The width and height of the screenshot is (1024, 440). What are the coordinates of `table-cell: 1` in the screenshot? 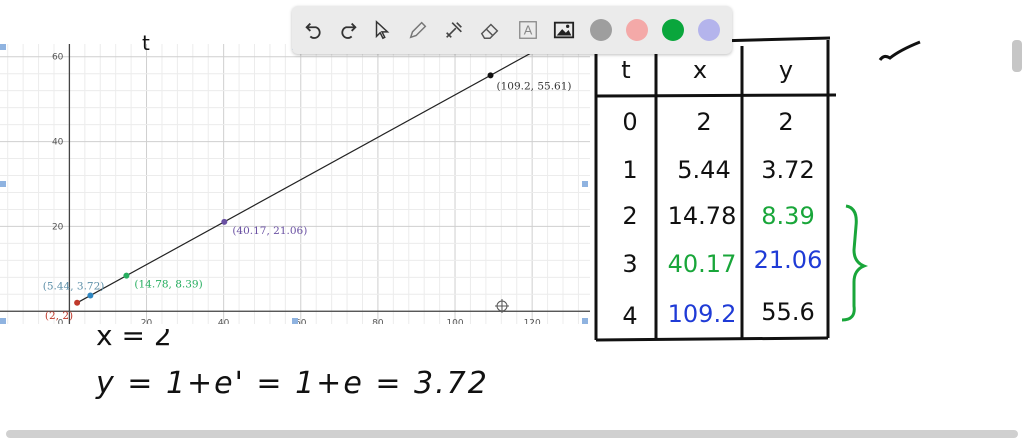 It's located at (629, 170).